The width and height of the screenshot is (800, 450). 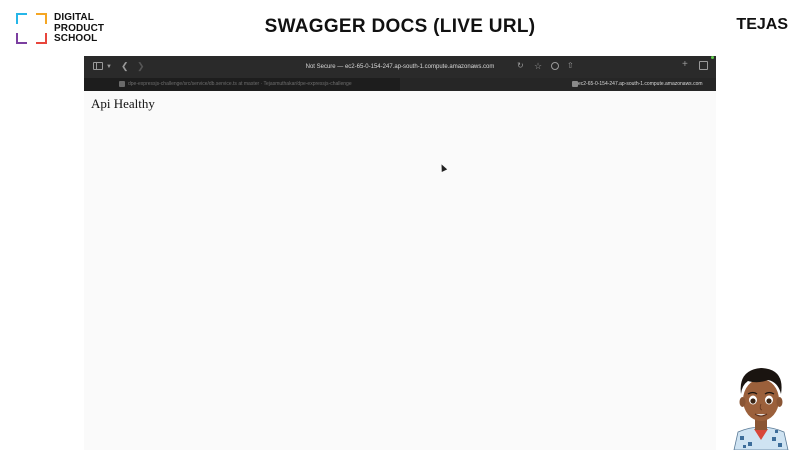 I want to click on slide-title: SWAGGER DOCS (LIVE URL), so click(x=400, y=26).